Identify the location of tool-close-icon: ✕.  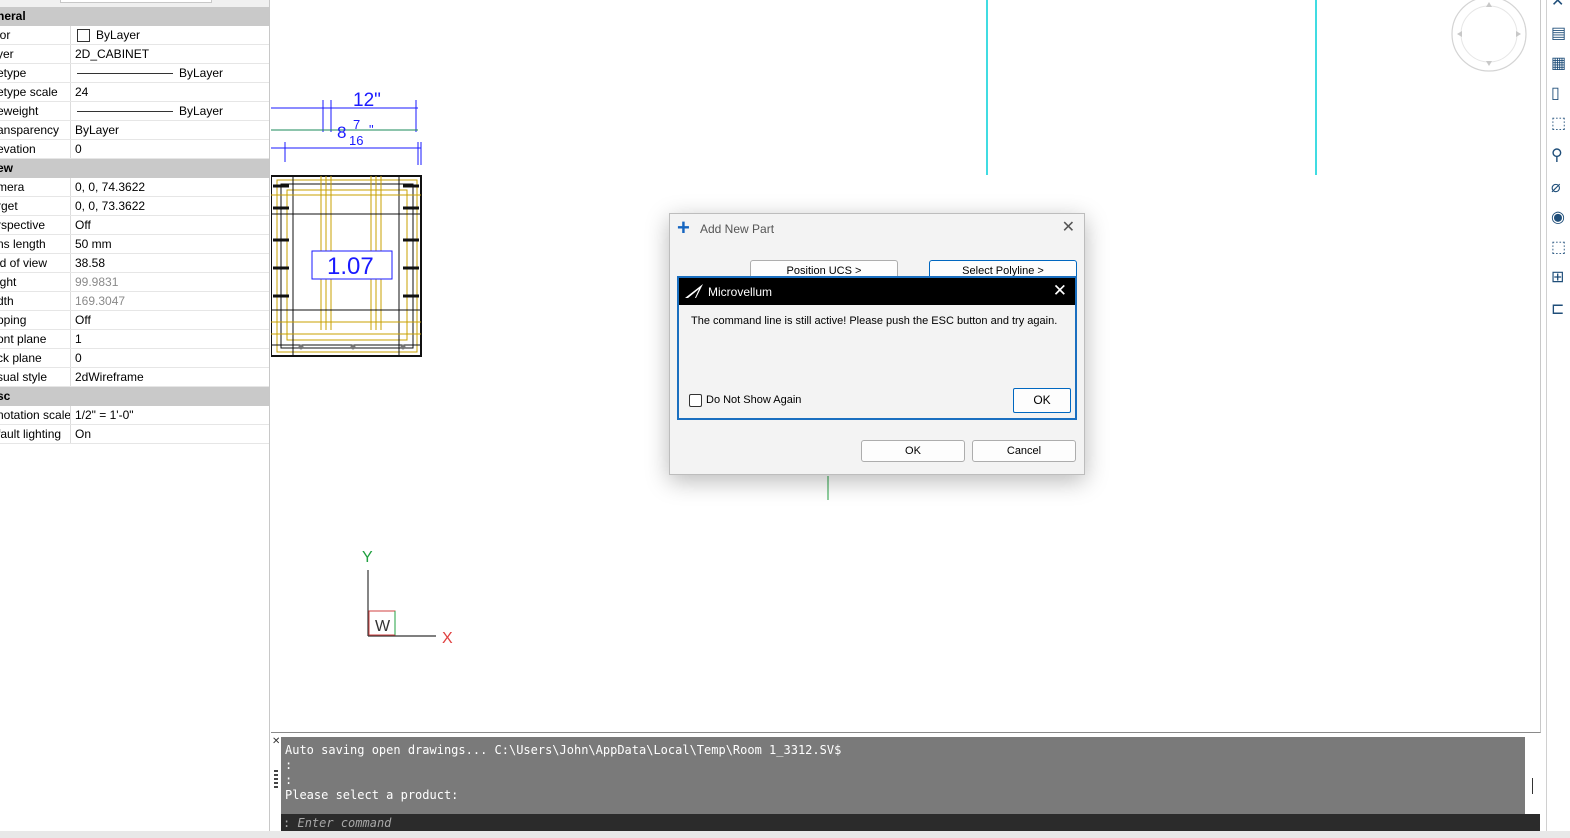
(1560, 6).